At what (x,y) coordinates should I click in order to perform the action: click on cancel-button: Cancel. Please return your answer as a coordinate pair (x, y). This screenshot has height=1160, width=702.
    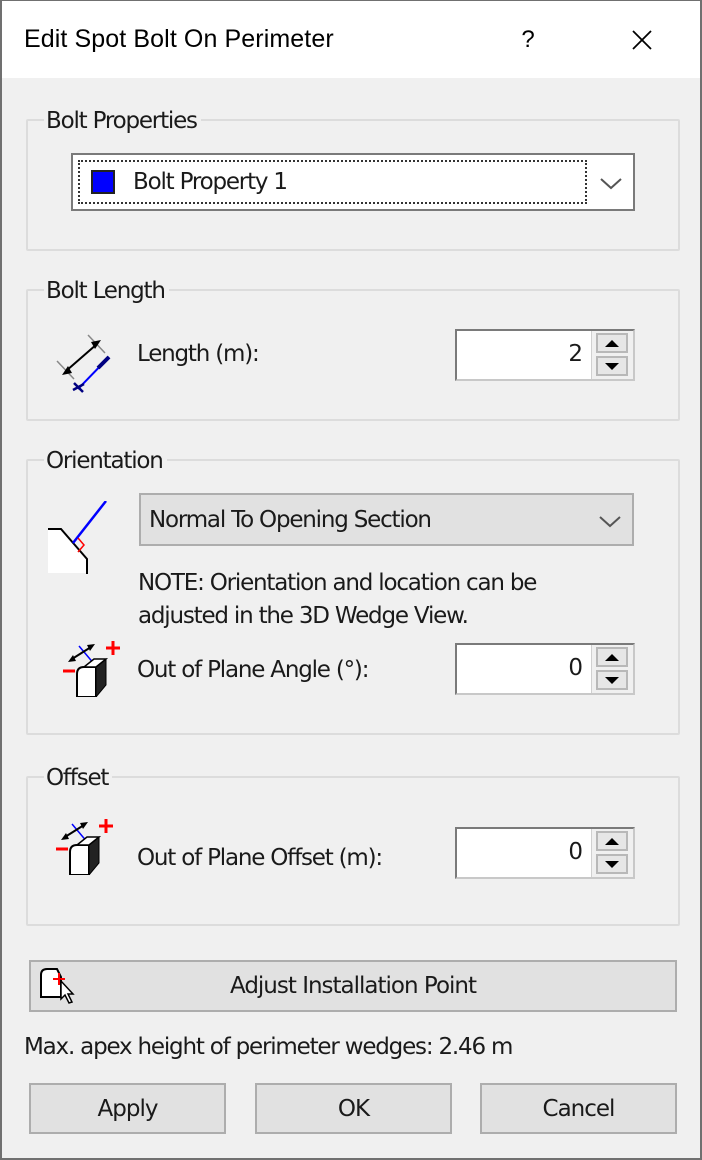
    Looking at the image, I should click on (578, 1108).